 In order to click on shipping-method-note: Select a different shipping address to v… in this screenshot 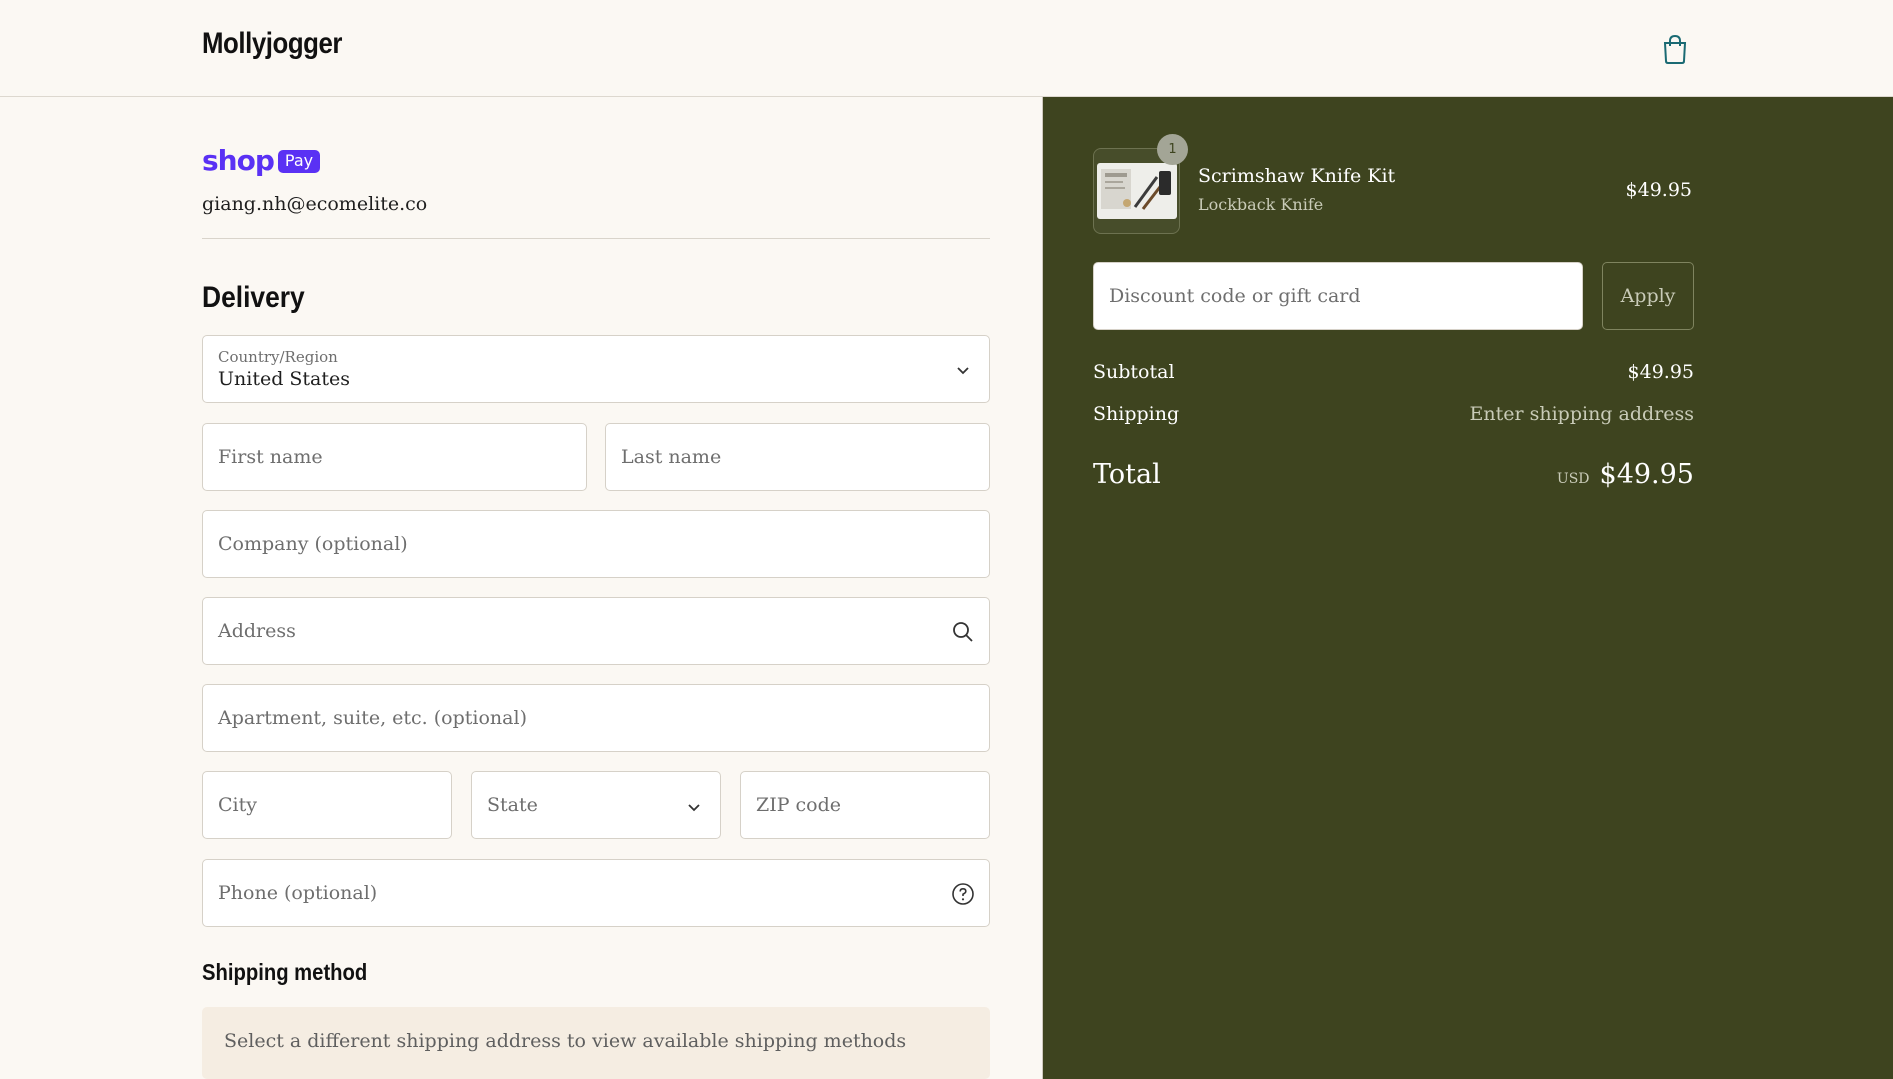, I will do `click(565, 1041)`.